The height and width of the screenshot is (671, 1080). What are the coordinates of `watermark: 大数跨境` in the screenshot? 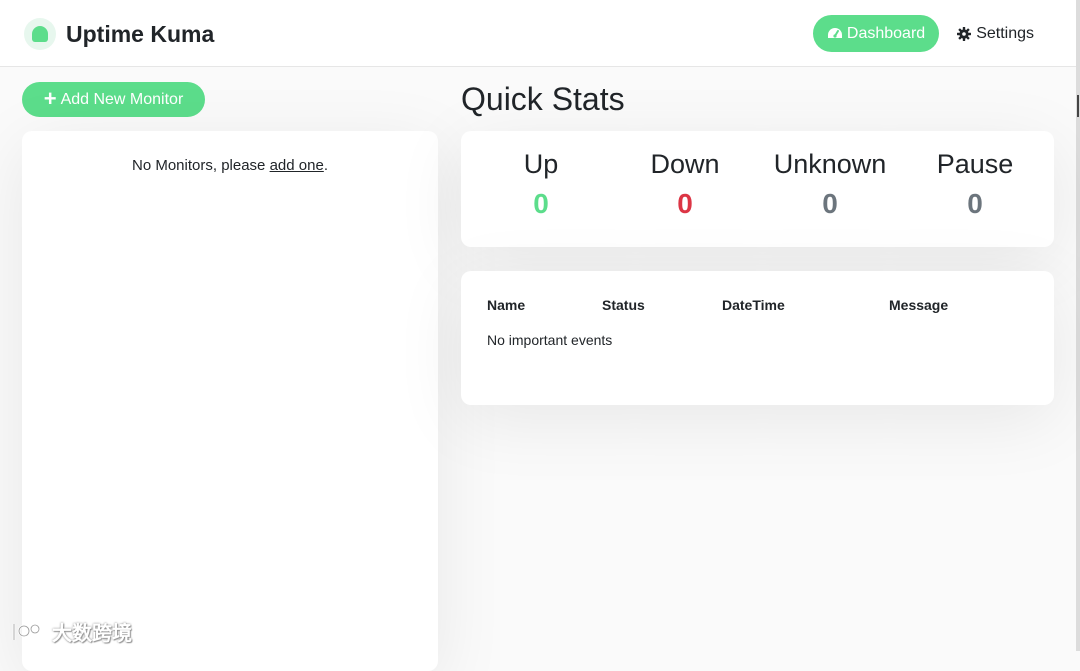 It's located at (71, 631).